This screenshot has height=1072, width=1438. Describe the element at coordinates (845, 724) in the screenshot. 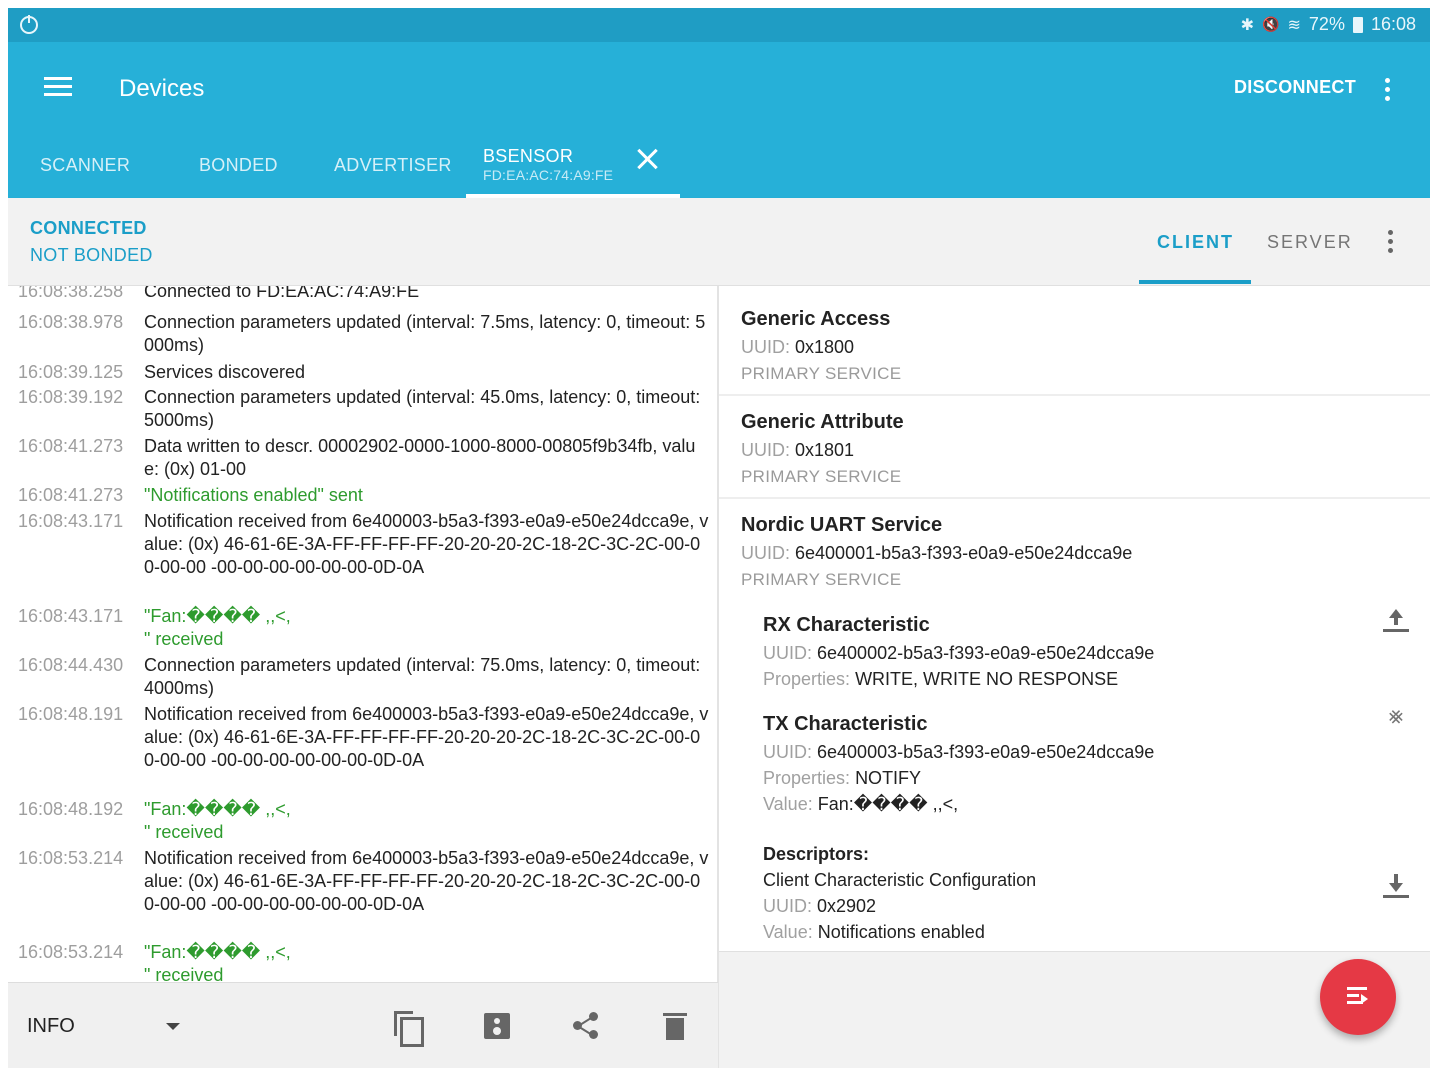

I see `characteristic-name: TX Characteristic` at that location.